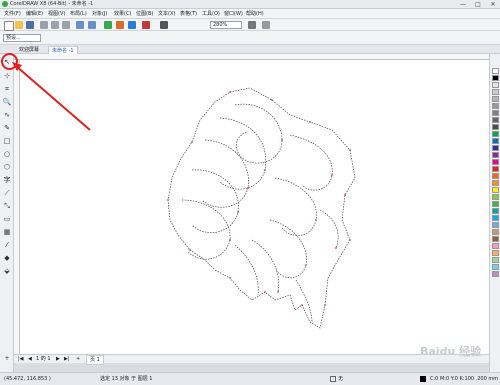 This screenshot has width=500, height=385. What do you see at coordinates (27, 379) in the screenshot?
I see `cursor-coordinates: (45.472, 116.853 )` at bounding box center [27, 379].